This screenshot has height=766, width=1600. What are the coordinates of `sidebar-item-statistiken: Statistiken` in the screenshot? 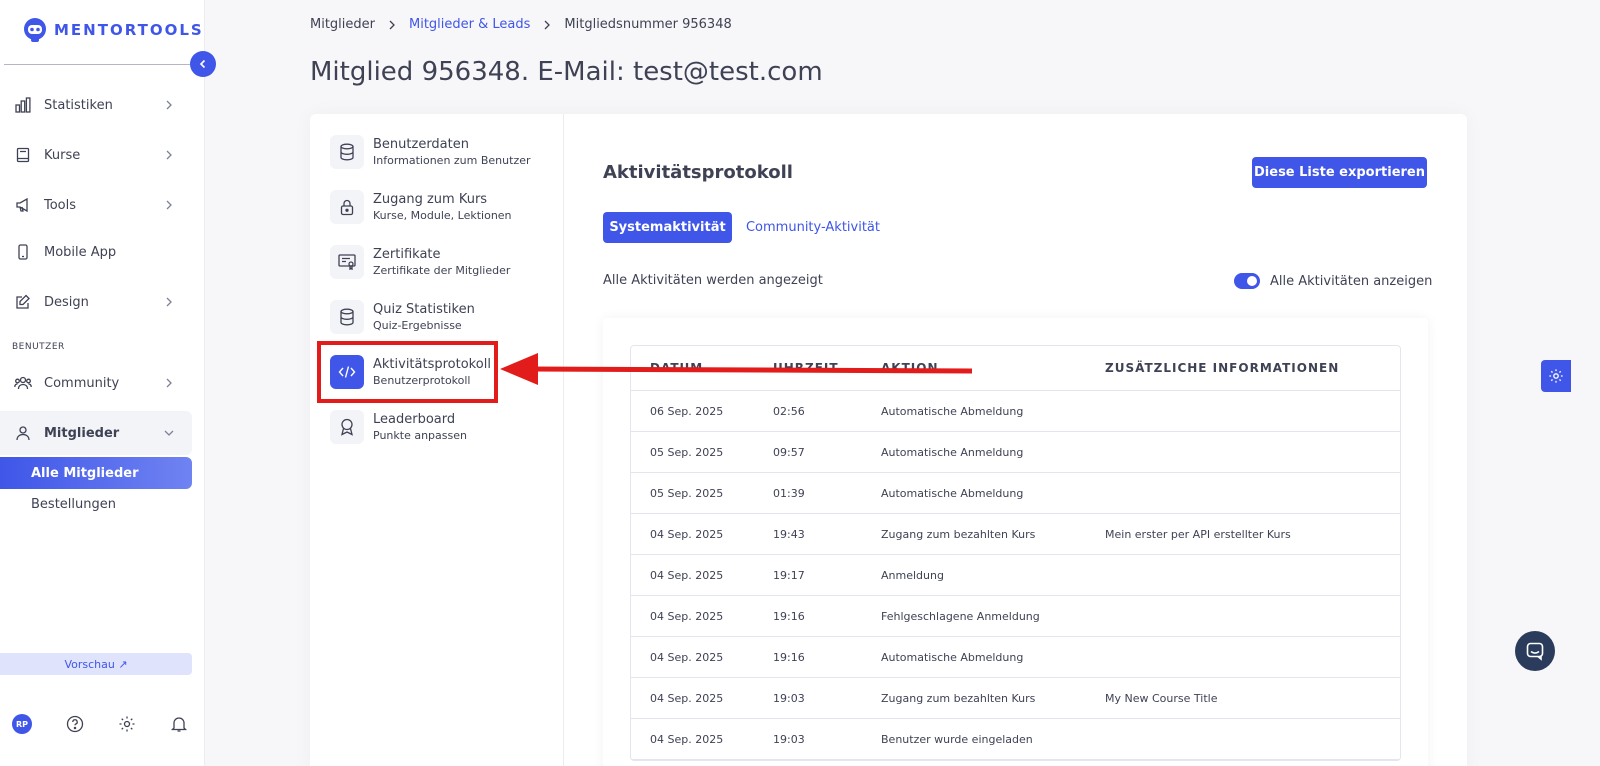 It's located at (98, 105).